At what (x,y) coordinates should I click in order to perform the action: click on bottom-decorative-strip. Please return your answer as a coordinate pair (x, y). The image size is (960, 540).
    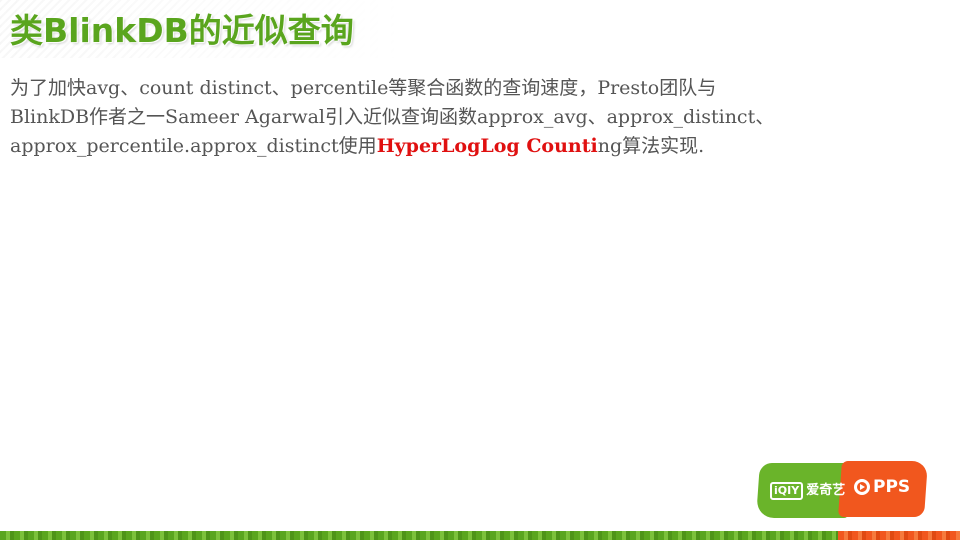
    Looking at the image, I should click on (480, 535).